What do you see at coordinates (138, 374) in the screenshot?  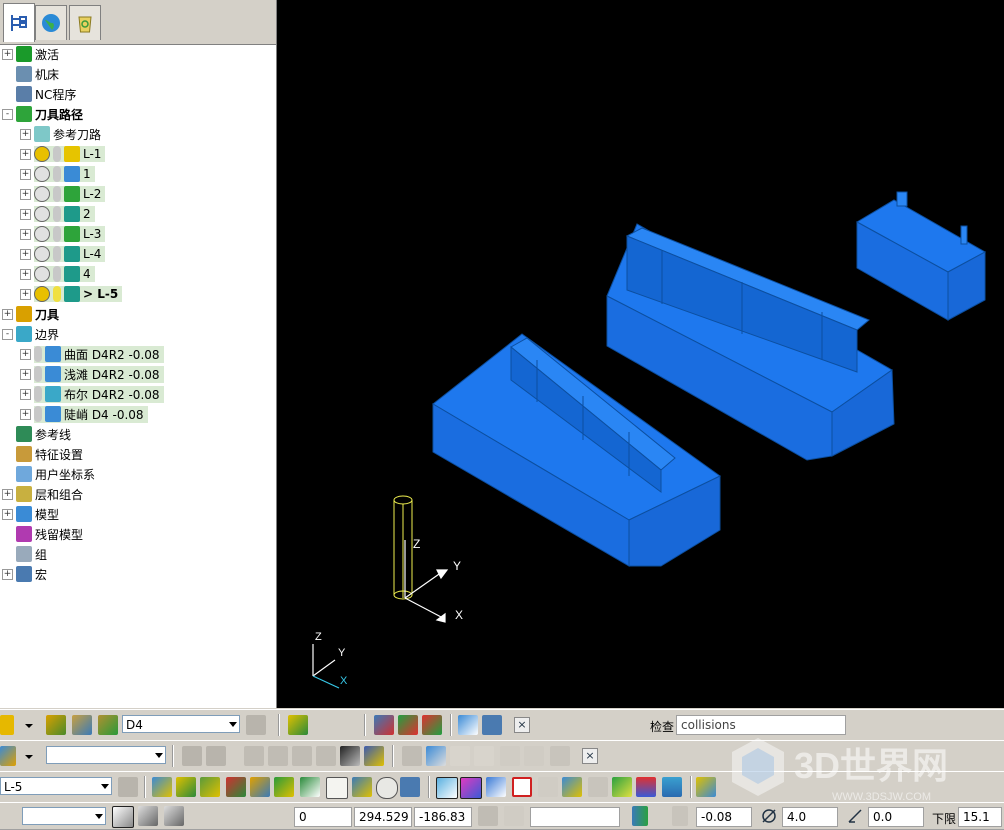 I see `tree-item: + 浅滩 D4R2 -0.08` at bounding box center [138, 374].